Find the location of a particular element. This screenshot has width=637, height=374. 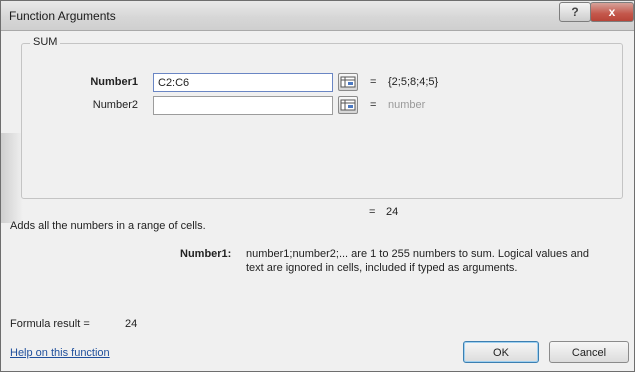

dialog-title: Function Arguments is located at coordinates (62, 16).